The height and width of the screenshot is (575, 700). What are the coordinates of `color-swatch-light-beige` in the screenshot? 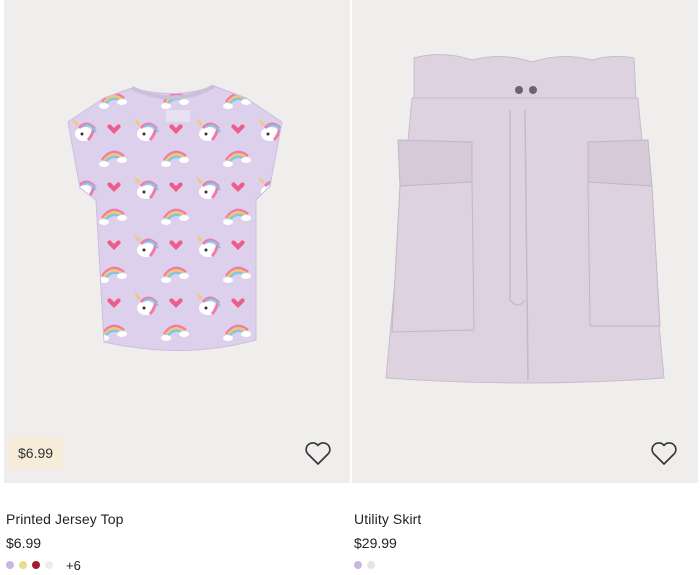 It's located at (371, 565).